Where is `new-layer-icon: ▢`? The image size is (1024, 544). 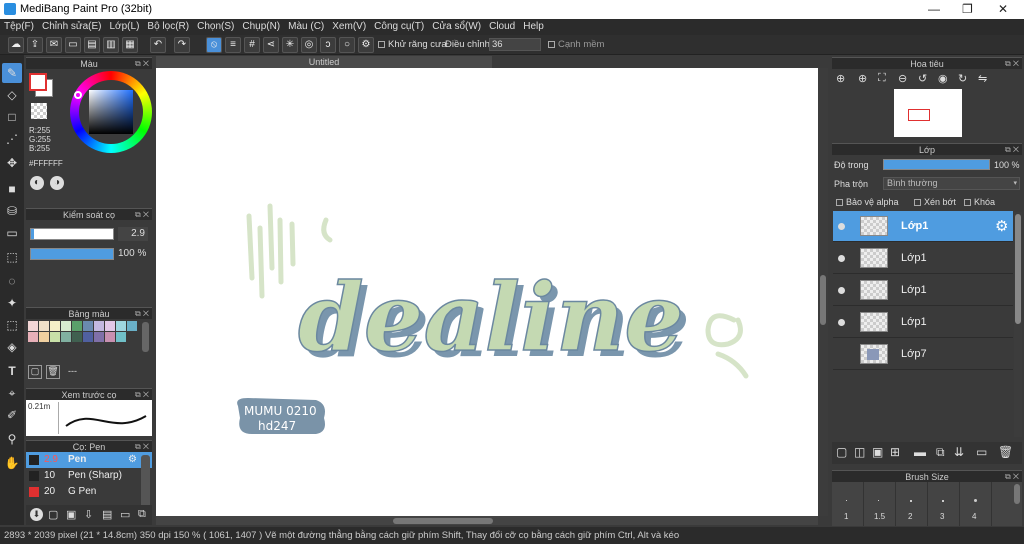
new-layer-icon: ▢ is located at coordinates (841, 452).